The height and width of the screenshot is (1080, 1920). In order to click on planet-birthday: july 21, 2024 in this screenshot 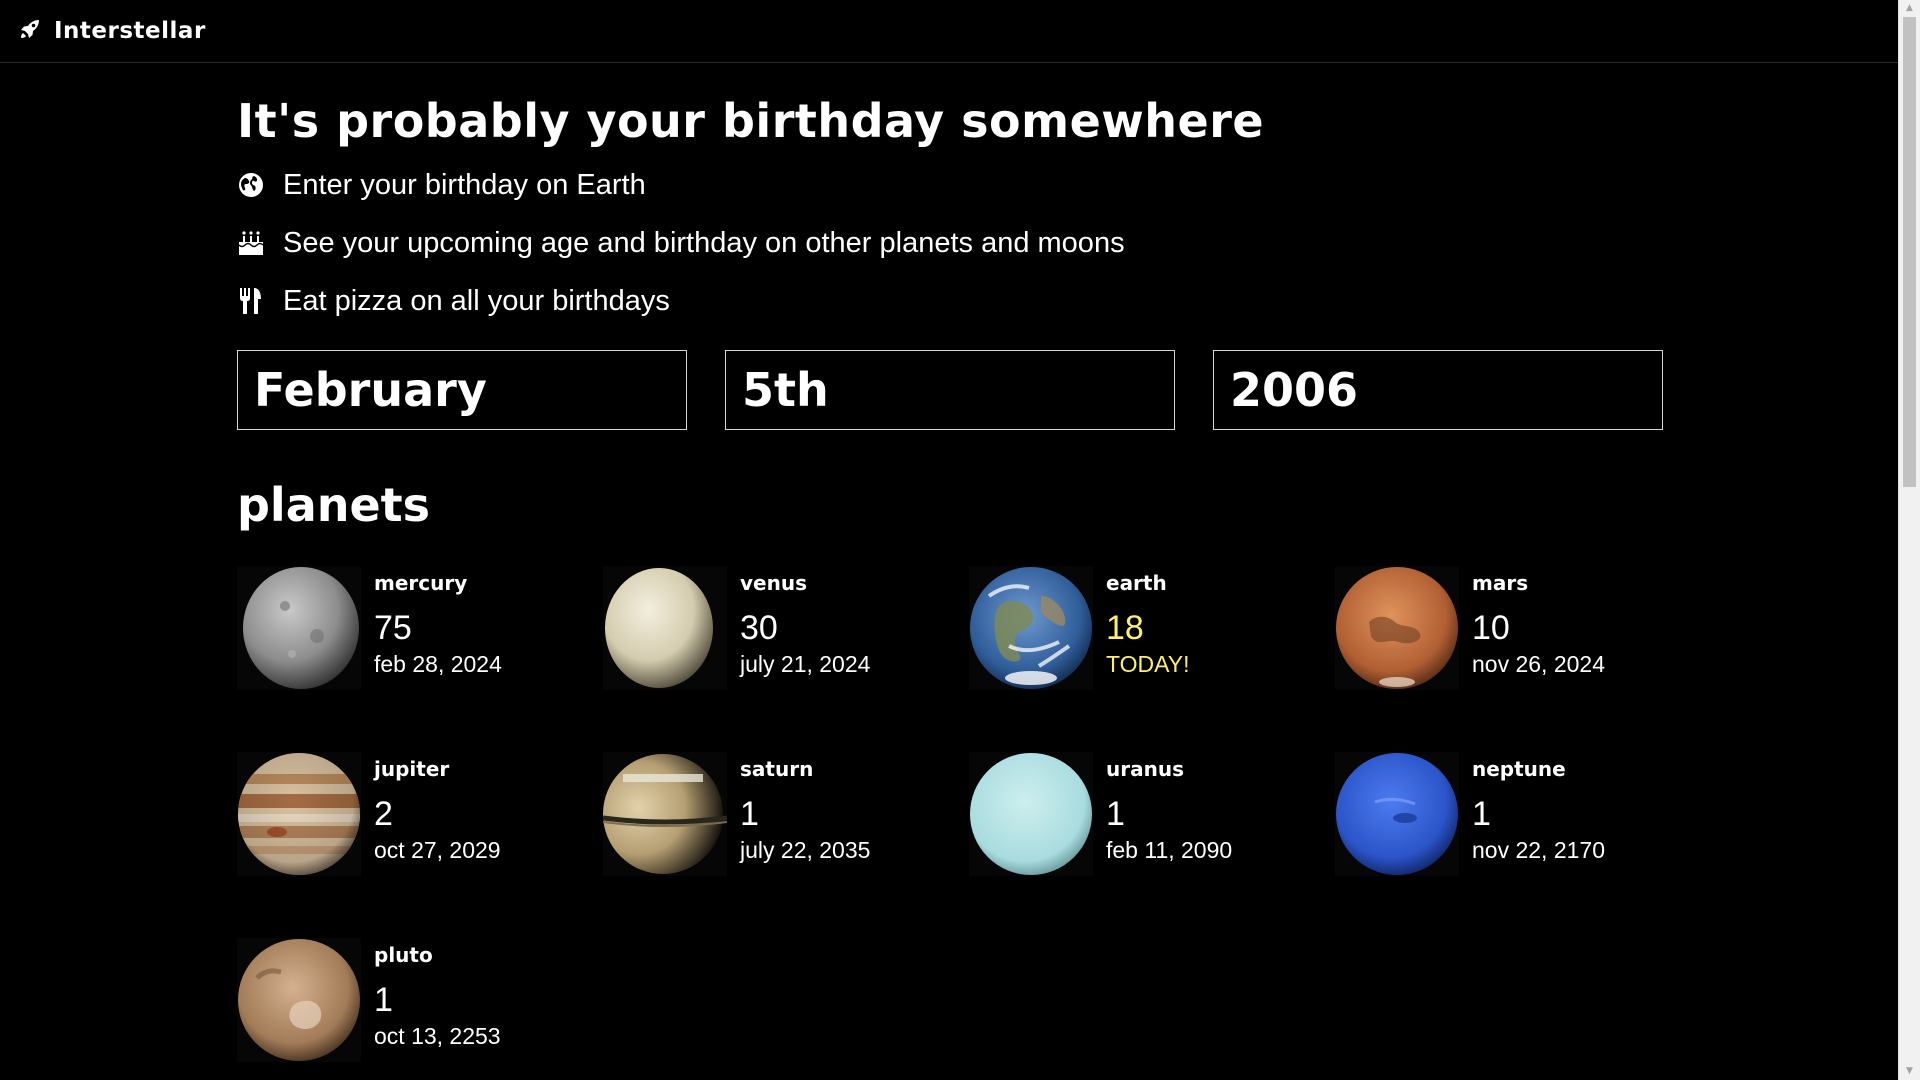, I will do `click(805, 664)`.